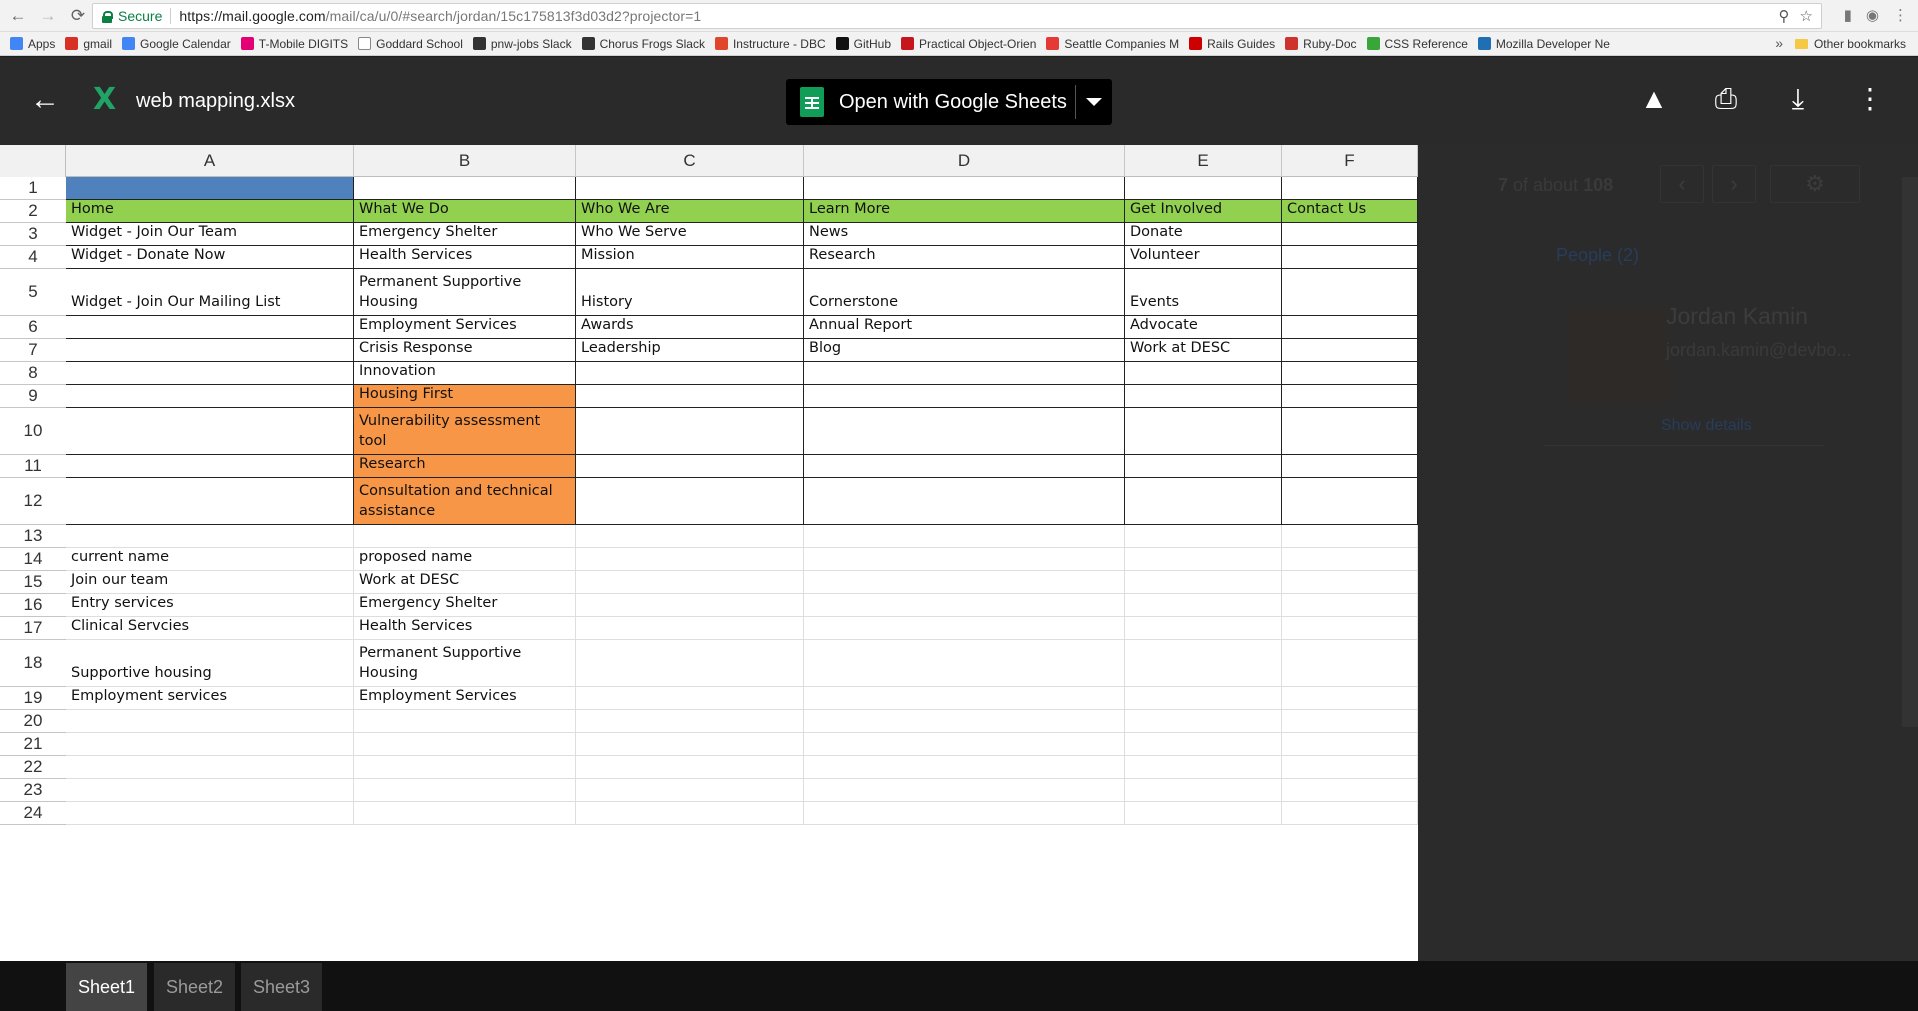 The height and width of the screenshot is (1011, 1918). Describe the element at coordinates (465, 327) in the screenshot. I see `cell-b6: Employment Services` at that location.